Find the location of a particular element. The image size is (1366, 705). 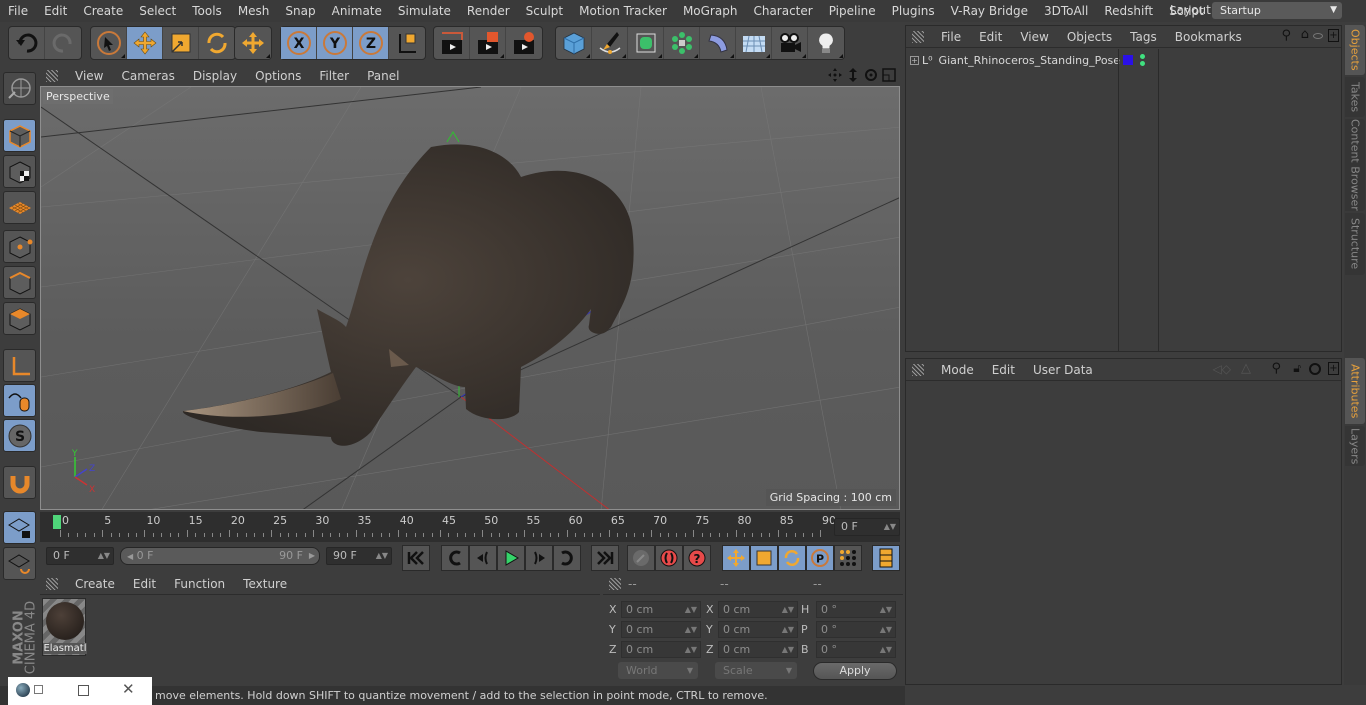

layer-color-swatch is located at coordinates (1128, 60).